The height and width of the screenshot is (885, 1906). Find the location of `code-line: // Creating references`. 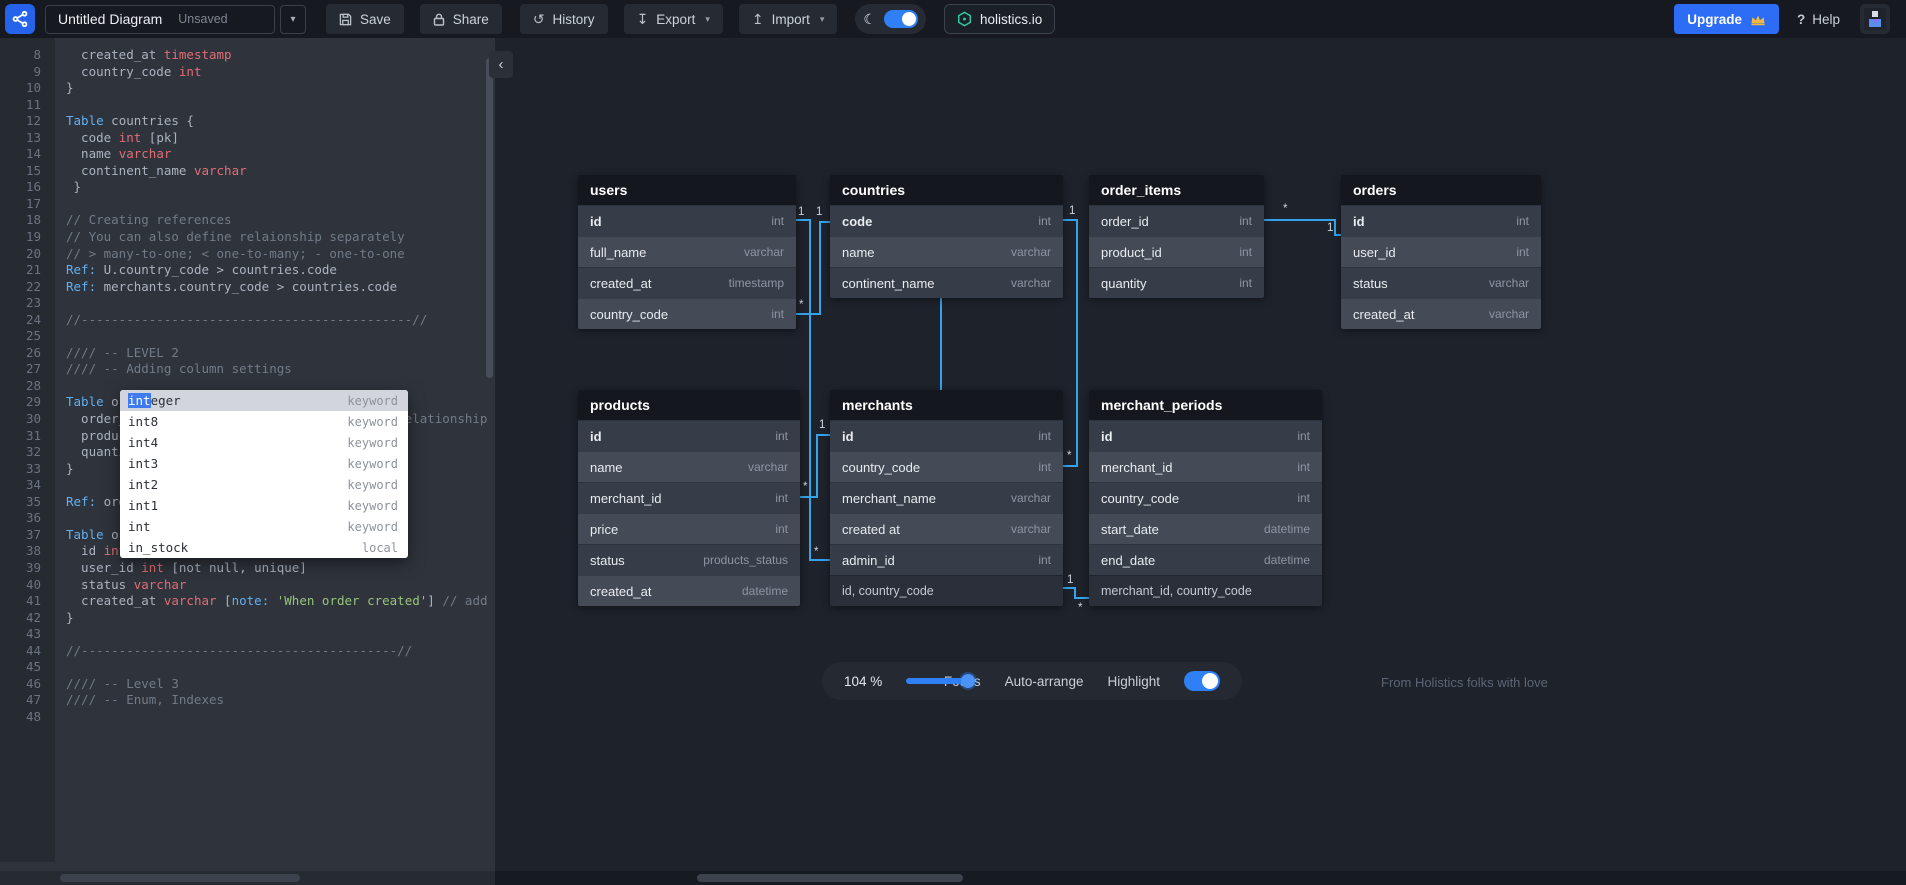

code-line: // Creating references is located at coordinates (280, 220).